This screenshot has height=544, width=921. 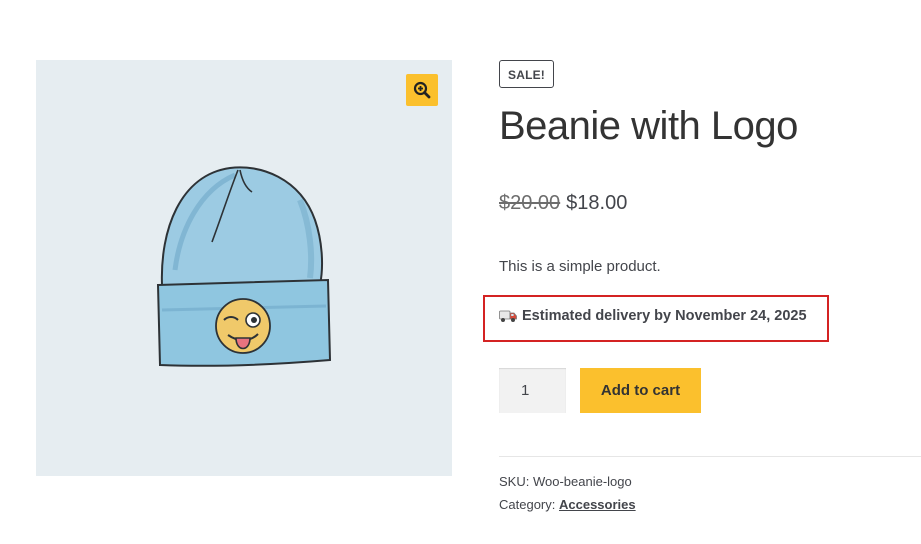 What do you see at coordinates (582, 481) in the screenshot?
I see `sku-value: Woo-beanie-logo` at bounding box center [582, 481].